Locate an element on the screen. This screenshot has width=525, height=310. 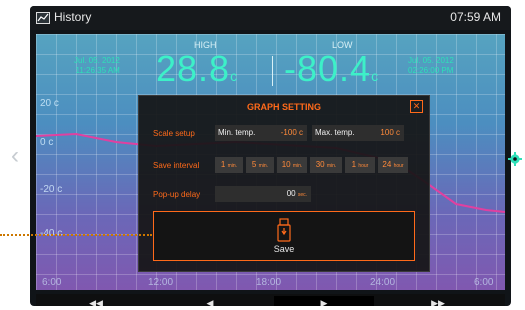
low-time: 02:26:00 PM is located at coordinates (431, 70).